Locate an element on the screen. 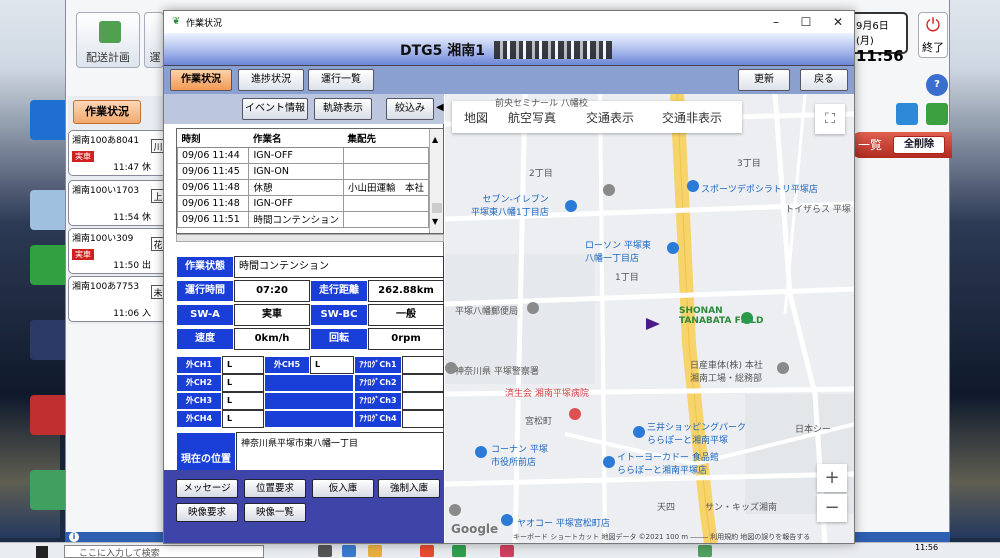  message-button: メッセージ is located at coordinates (207, 488).